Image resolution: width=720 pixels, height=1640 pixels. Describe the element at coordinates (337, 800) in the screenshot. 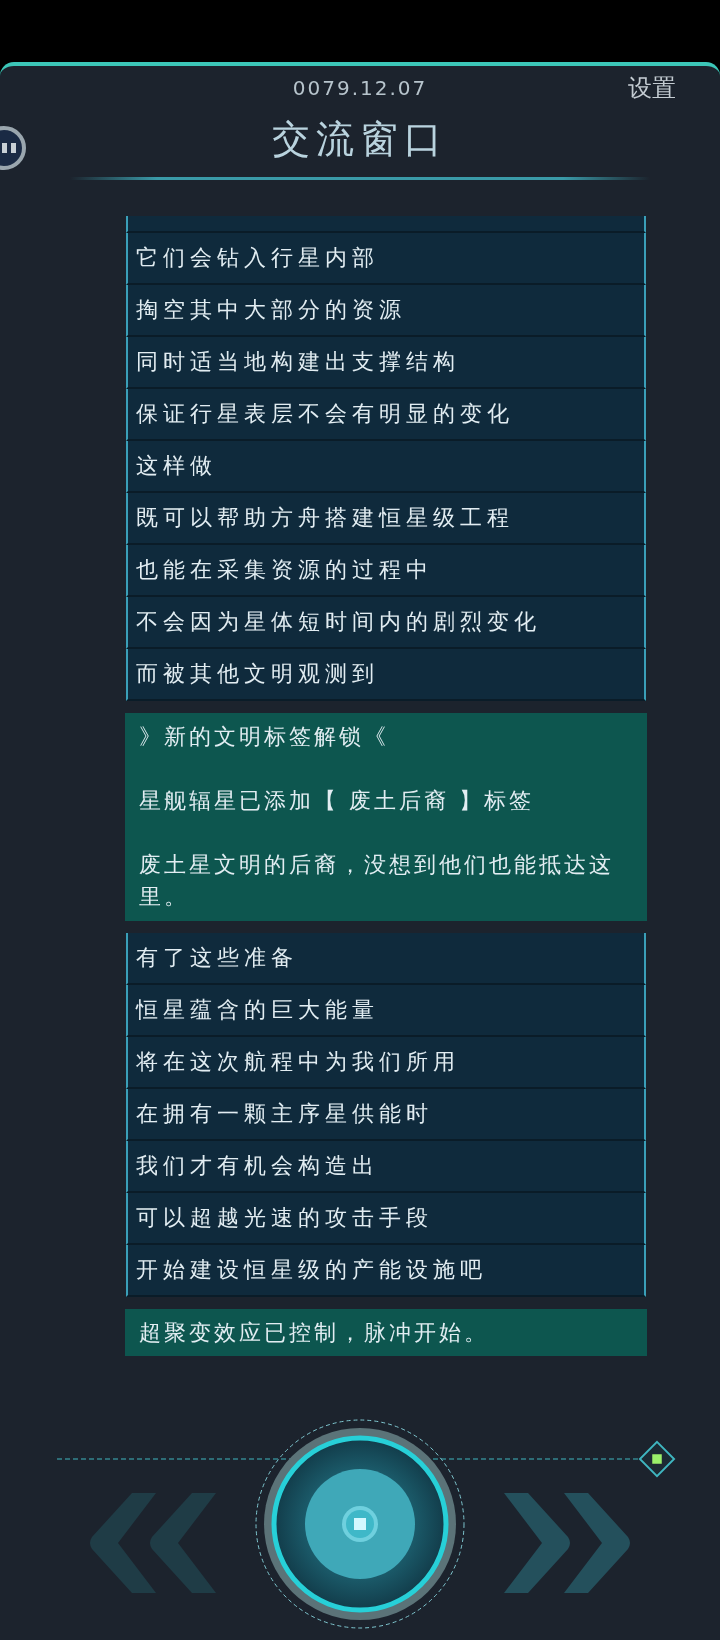

I see `notice-text: 星舰辐星已添加【 废土后裔 】标签` at that location.